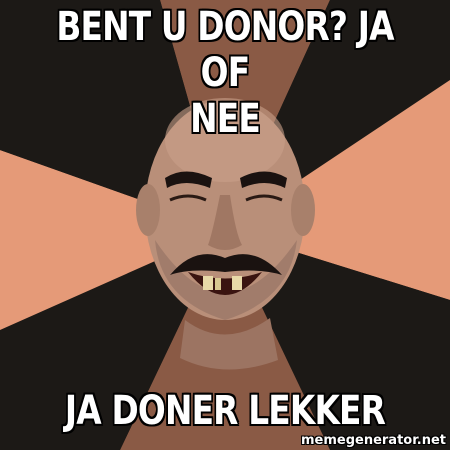 This screenshot has height=450, width=450. What do you see at coordinates (373, 440) in the screenshot?
I see `watermark: memegenerator.net` at bounding box center [373, 440].